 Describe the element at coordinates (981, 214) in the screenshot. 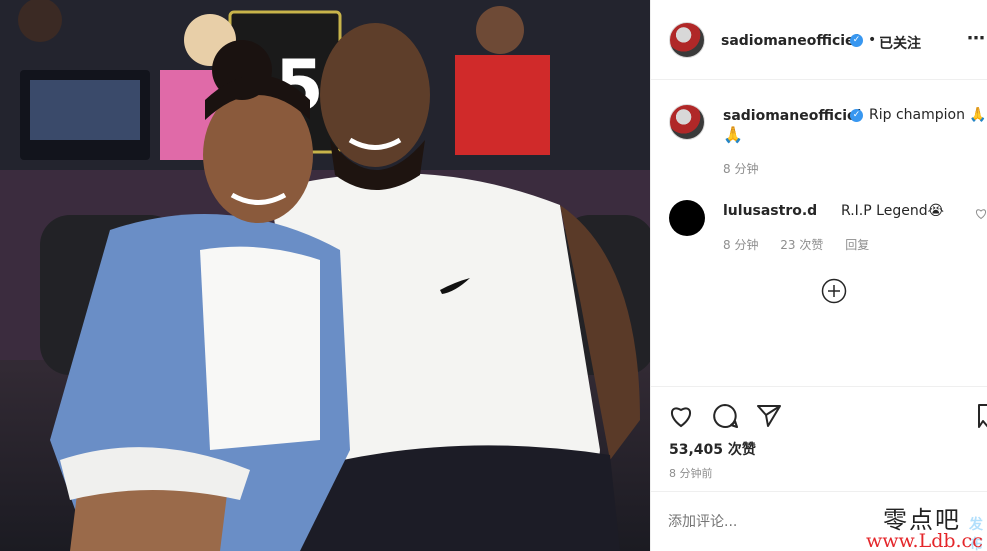

I see `comment-like-icon` at that location.